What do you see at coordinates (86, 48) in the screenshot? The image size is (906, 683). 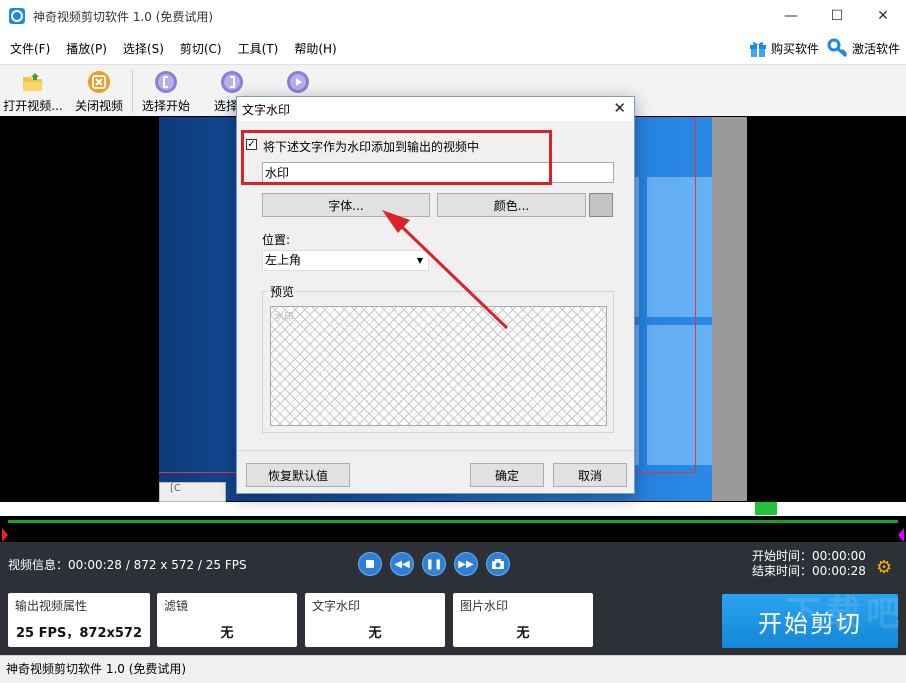 I see `menu-play: 播放(P)` at bounding box center [86, 48].